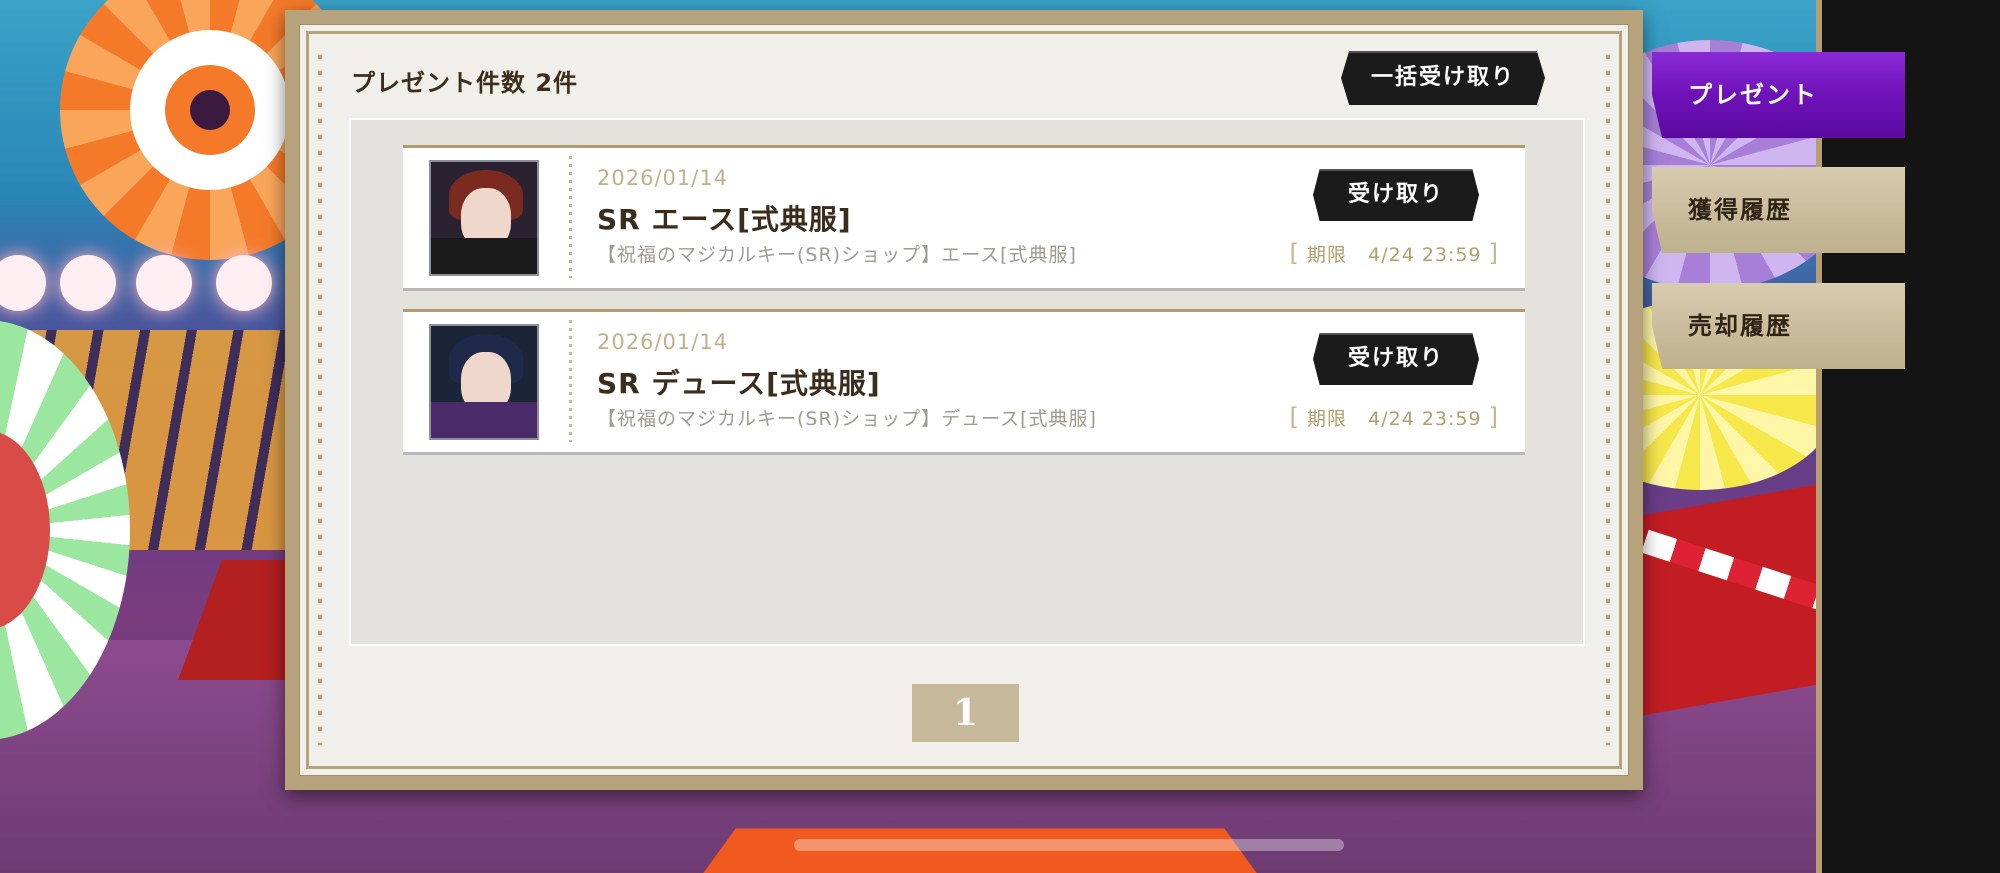  What do you see at coordinates (1778, 326) in the screenshot?
I see `tab-sell-history: 売却履歴` at bounding box center [1778, 326].